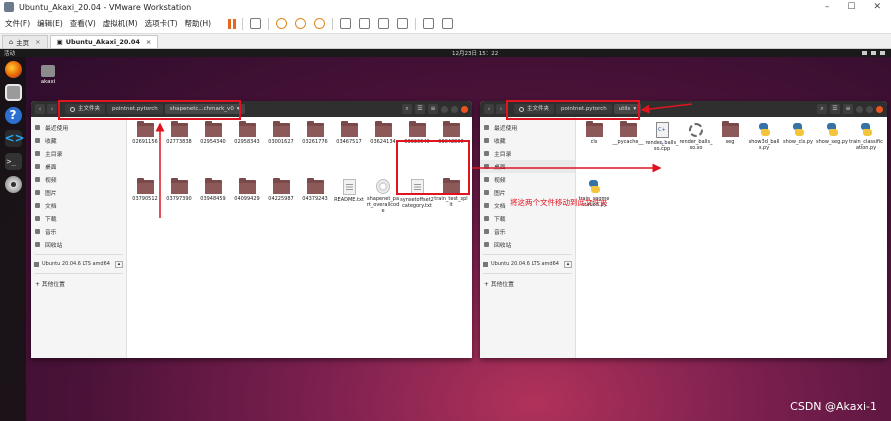 Image resolution: width=891 pixels, height=421 pixels. Describe the element at coordinates (594, 149) in the screenshot. I see `file-item: cls` at that location.